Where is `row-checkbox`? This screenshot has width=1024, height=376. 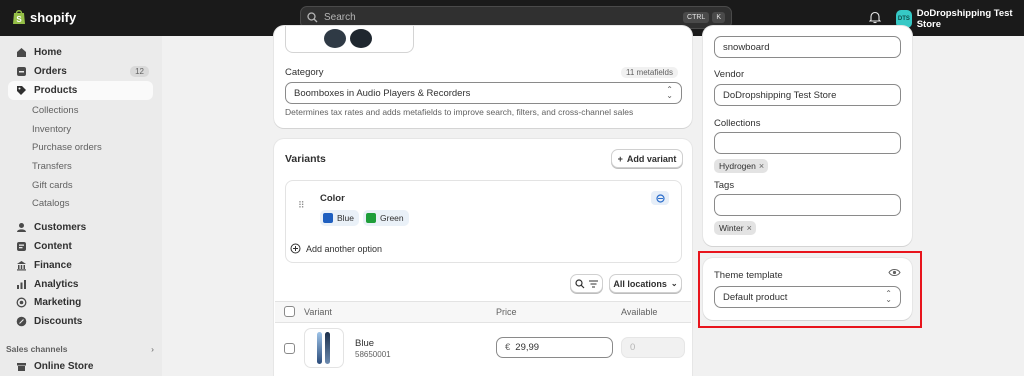
row-checkbox is located at coordinates (289, 348).